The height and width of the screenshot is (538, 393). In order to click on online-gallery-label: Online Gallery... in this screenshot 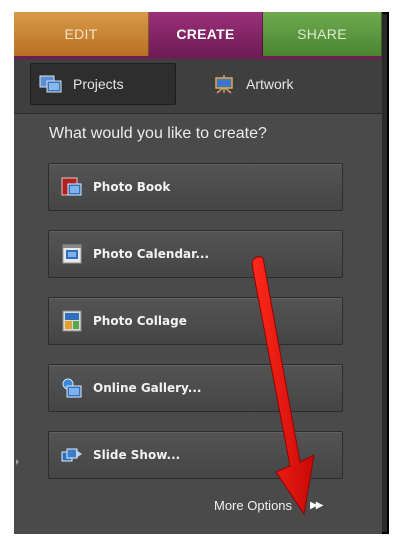, I will do `click(147, 388)`.